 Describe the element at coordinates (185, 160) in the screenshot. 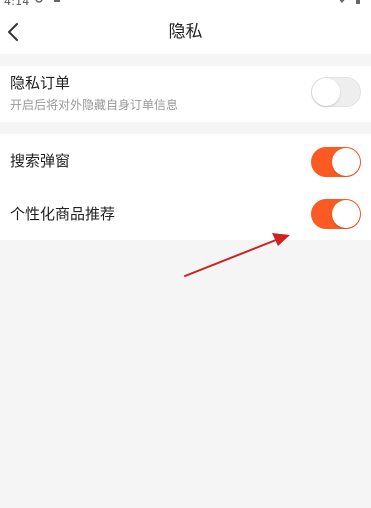

I see `search-popup-row: 搜索弹窗` at that location.